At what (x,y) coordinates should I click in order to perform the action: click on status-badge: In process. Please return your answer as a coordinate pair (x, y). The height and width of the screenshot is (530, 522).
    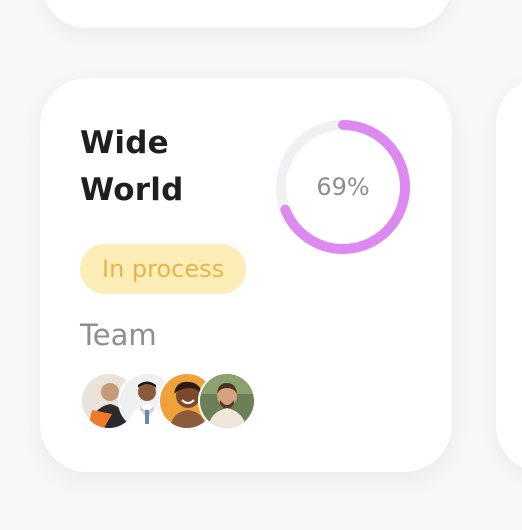
    Looking at the image, I should click on (163, 269).